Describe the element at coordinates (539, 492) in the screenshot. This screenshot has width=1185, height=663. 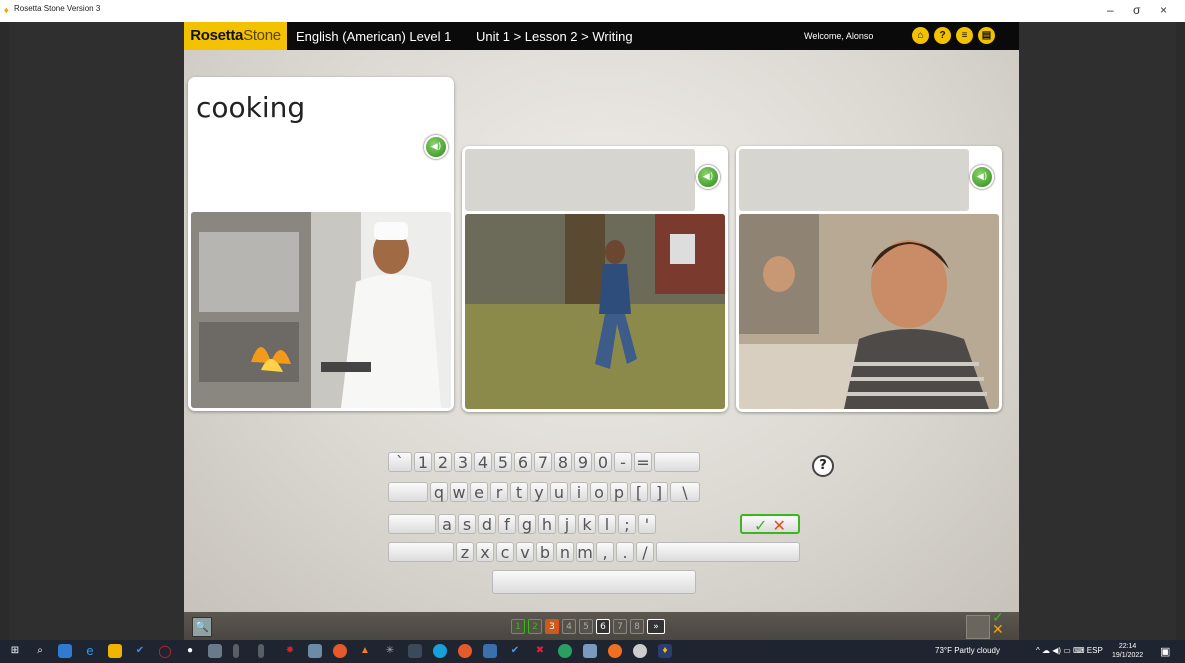
I see `key: y` at that location.